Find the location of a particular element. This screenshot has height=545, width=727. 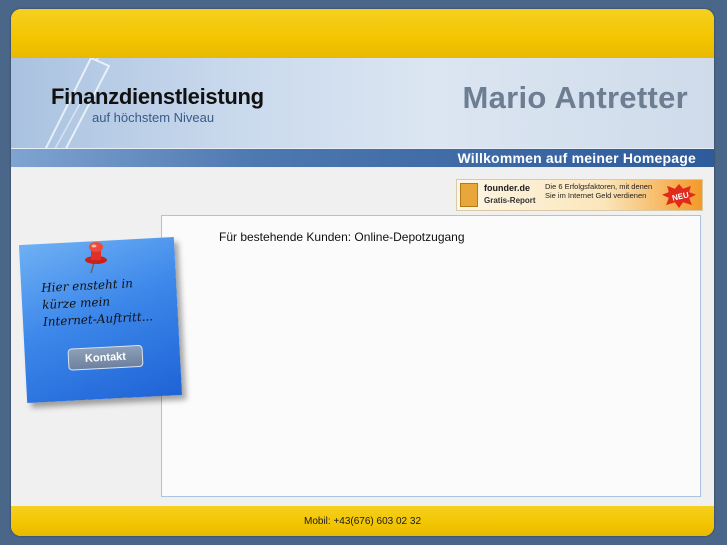

welcome-text: Willkommen auf meiner Homepage is located at coordinates (576, 158).